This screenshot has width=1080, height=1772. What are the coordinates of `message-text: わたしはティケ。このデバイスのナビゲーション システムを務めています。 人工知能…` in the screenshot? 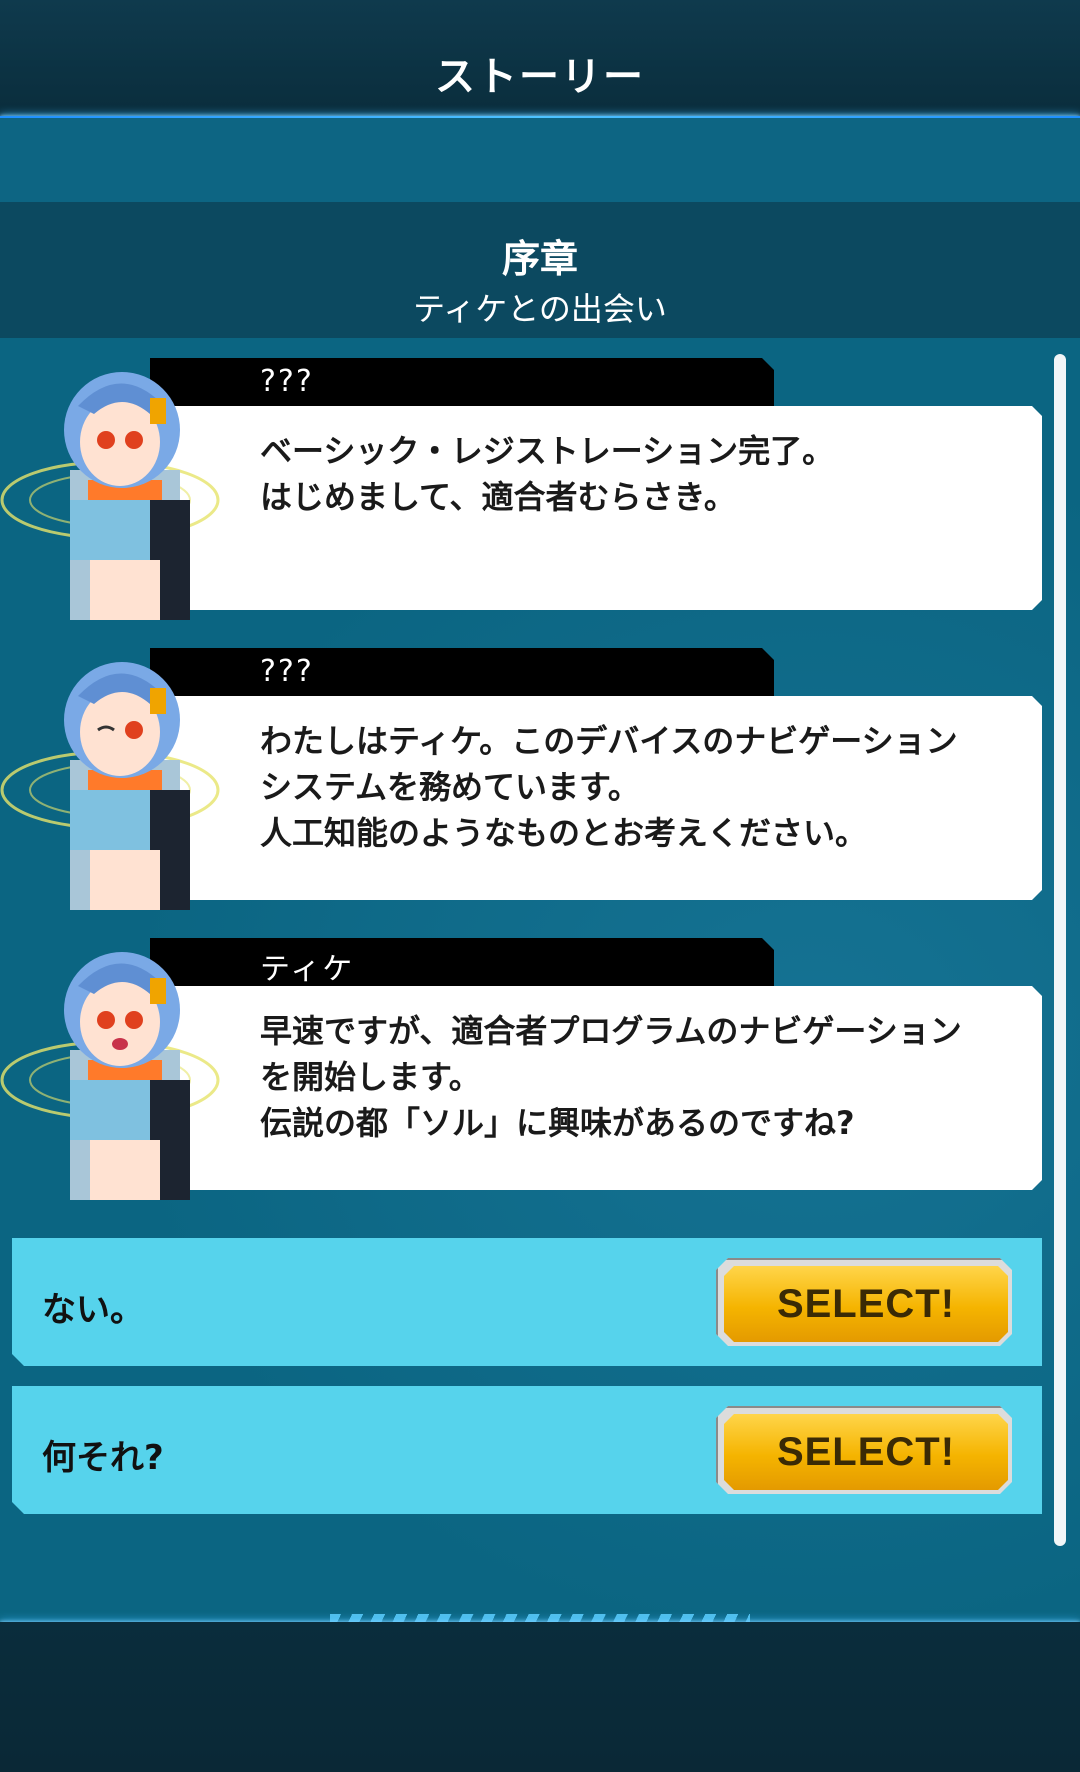 It's located at (609, 787).